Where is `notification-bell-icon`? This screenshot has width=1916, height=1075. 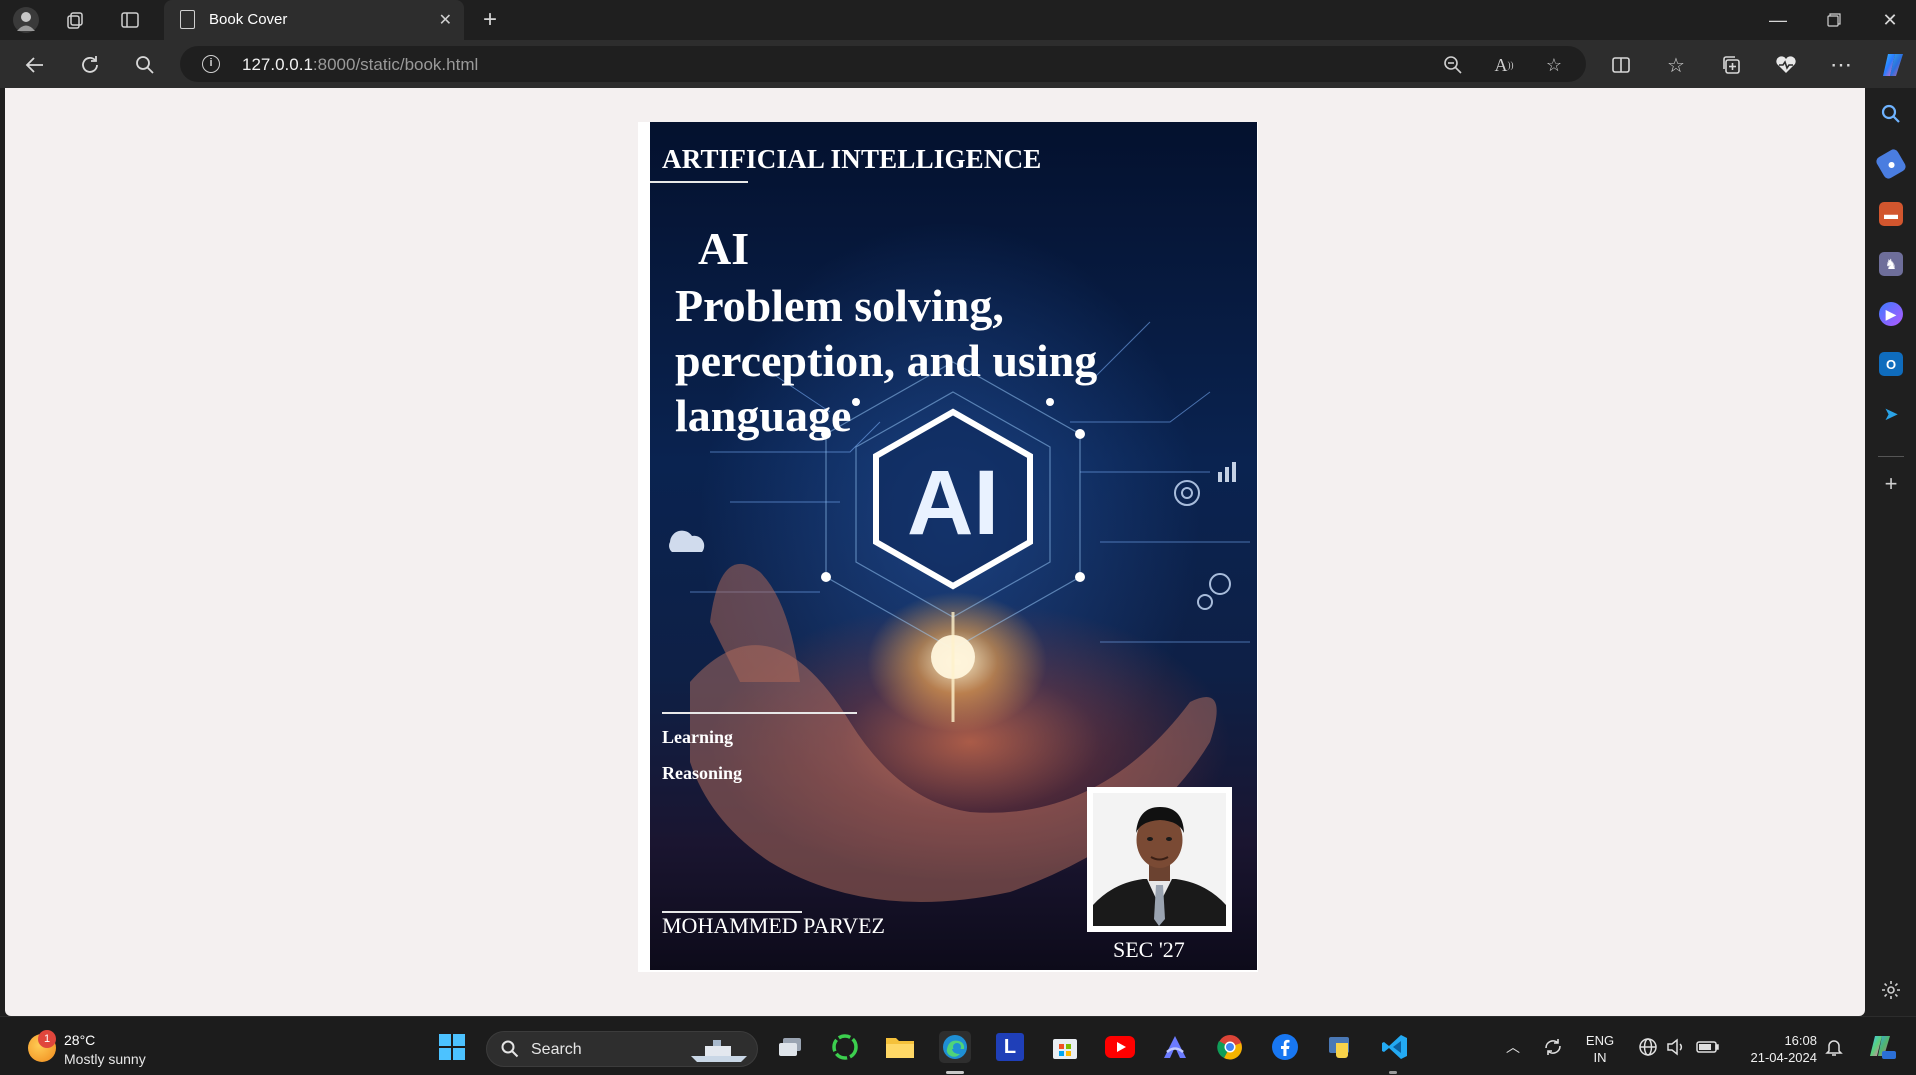
notification-bell-icon is located at coordinates (1834, 1047).